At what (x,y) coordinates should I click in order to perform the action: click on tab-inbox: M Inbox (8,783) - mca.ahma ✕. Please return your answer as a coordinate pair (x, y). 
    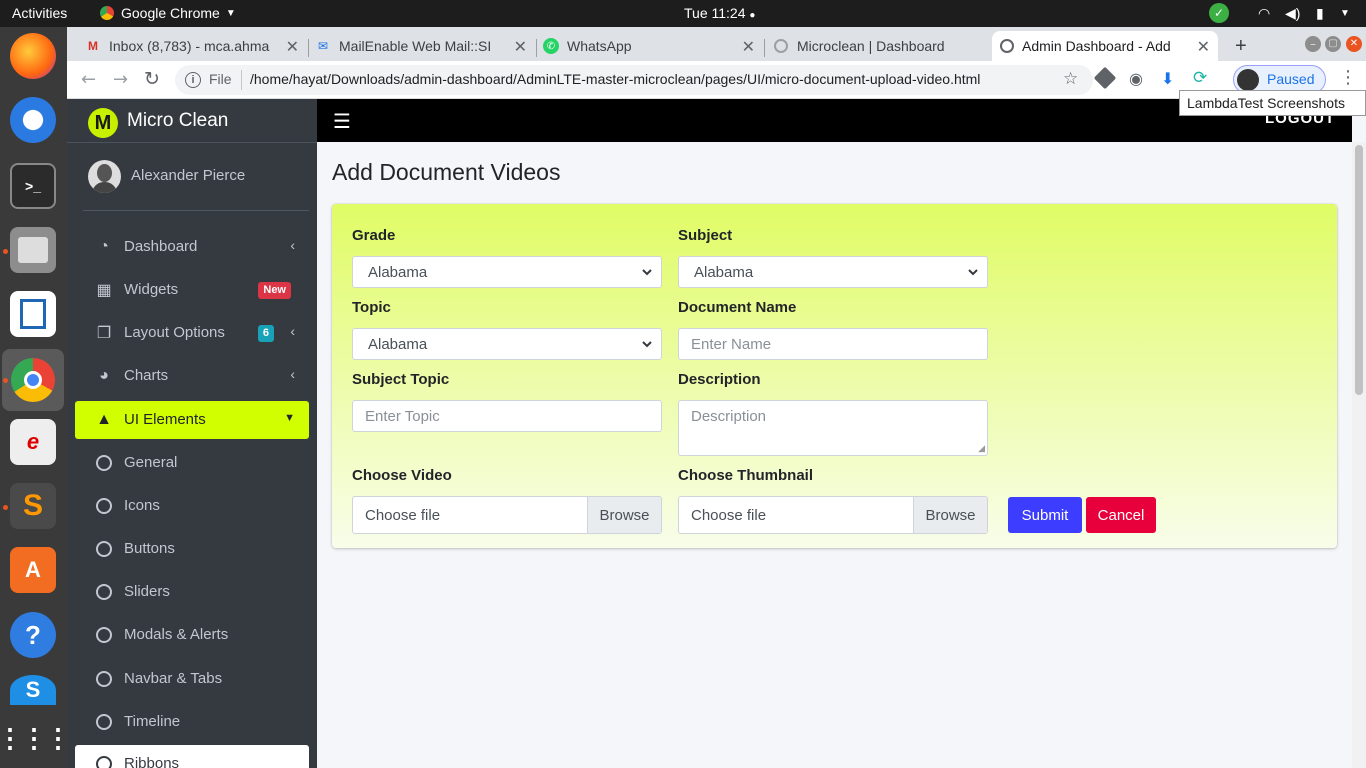
    Looking at the image, I should click on (192, 46).